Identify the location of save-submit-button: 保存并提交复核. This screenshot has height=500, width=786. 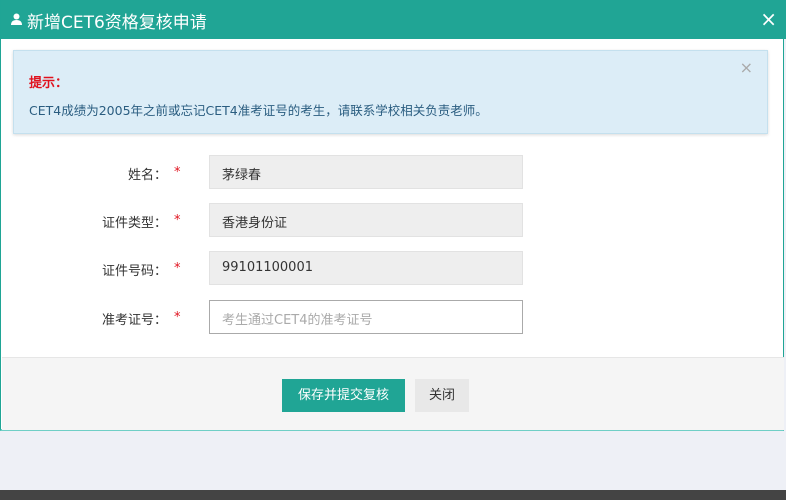
(343, 395).